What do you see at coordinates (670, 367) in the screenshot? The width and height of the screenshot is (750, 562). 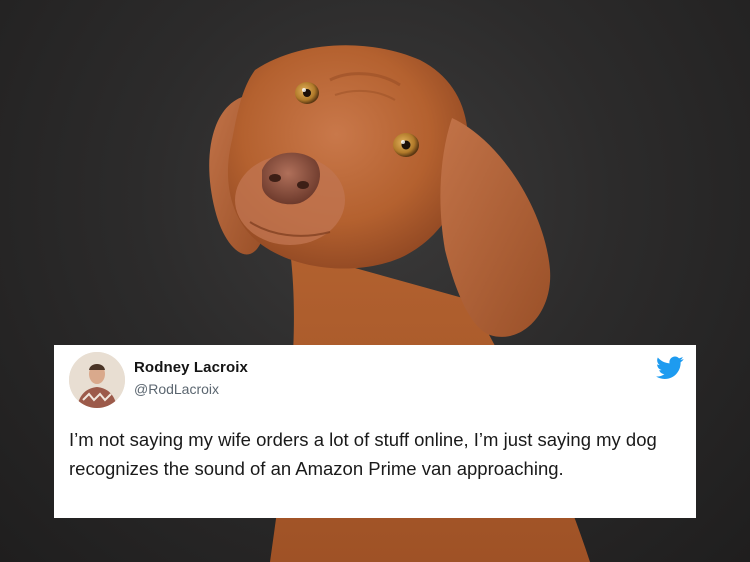 I see `twitter-bird-icon` at bounding box center [670, 367].